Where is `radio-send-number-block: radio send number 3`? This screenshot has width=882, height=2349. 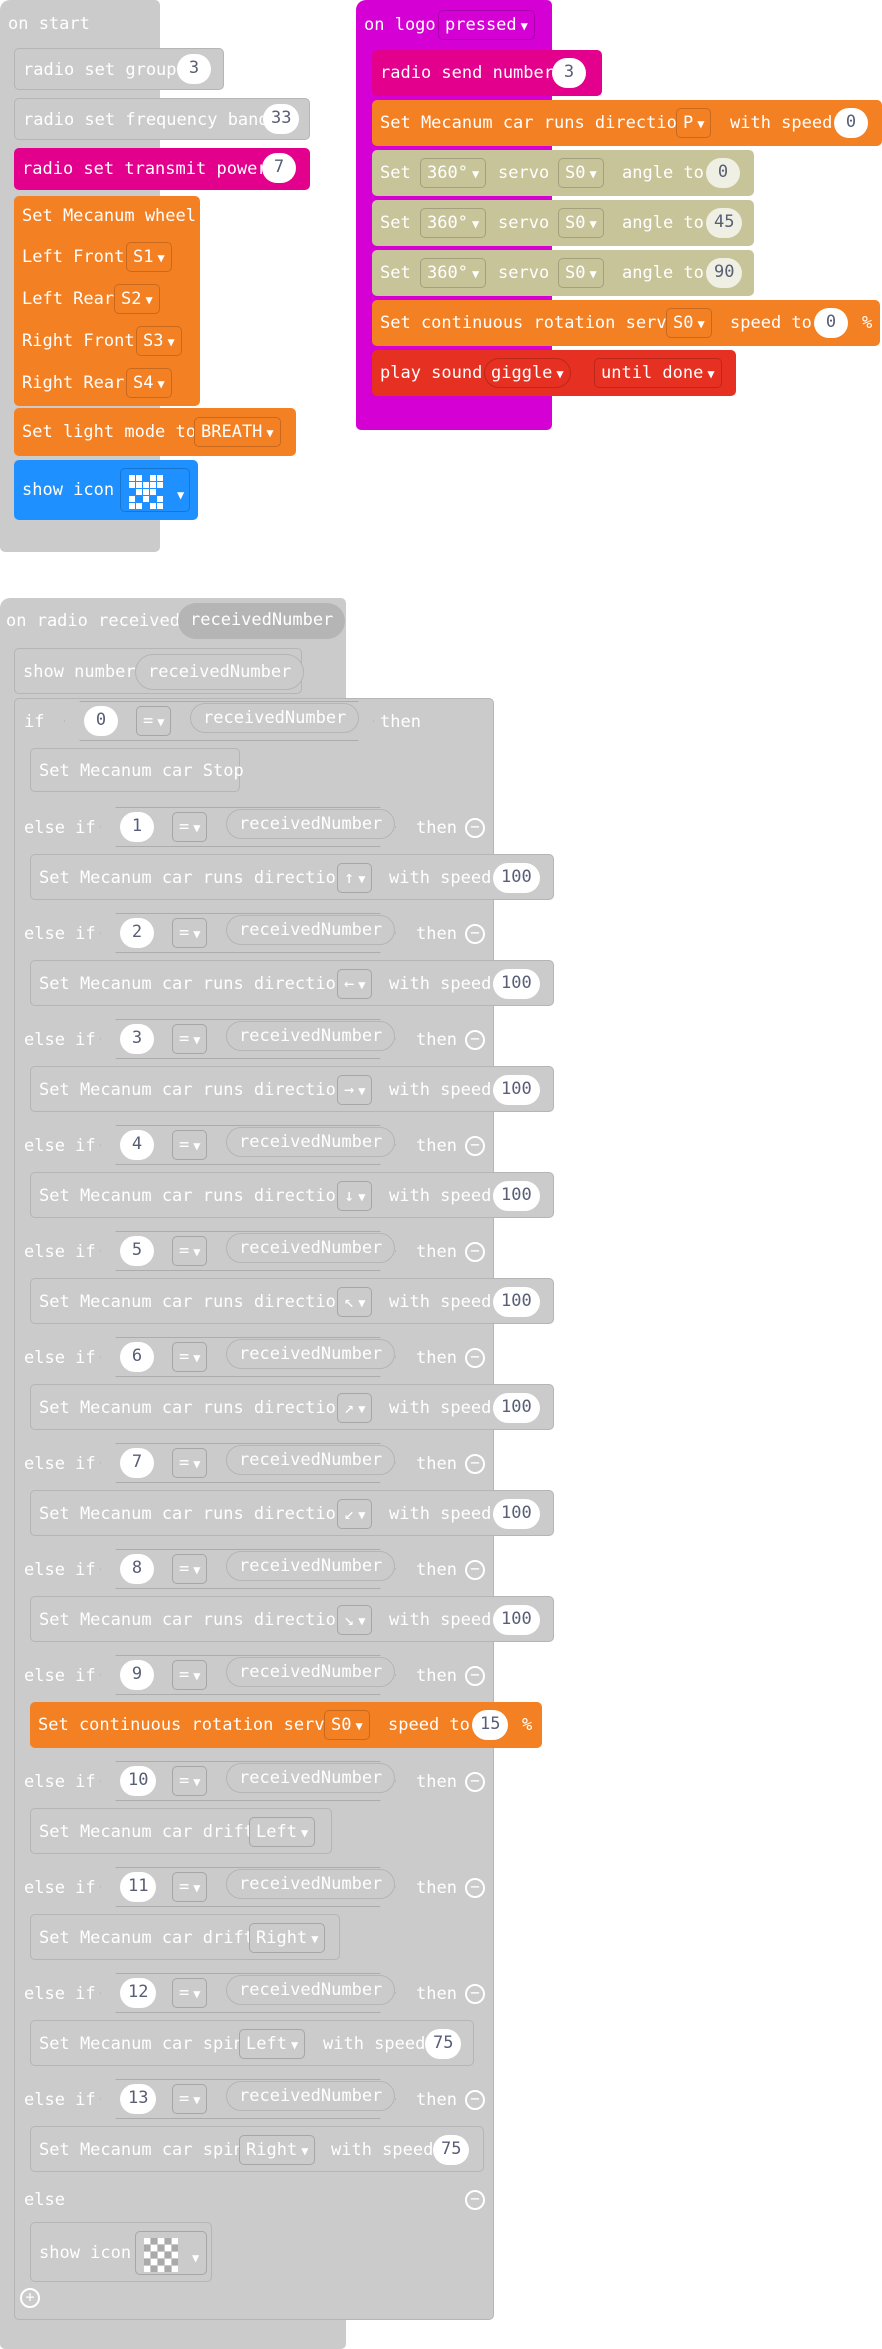
radio-send-number-block: radio send number 3 is located at coordinates (487, 73).